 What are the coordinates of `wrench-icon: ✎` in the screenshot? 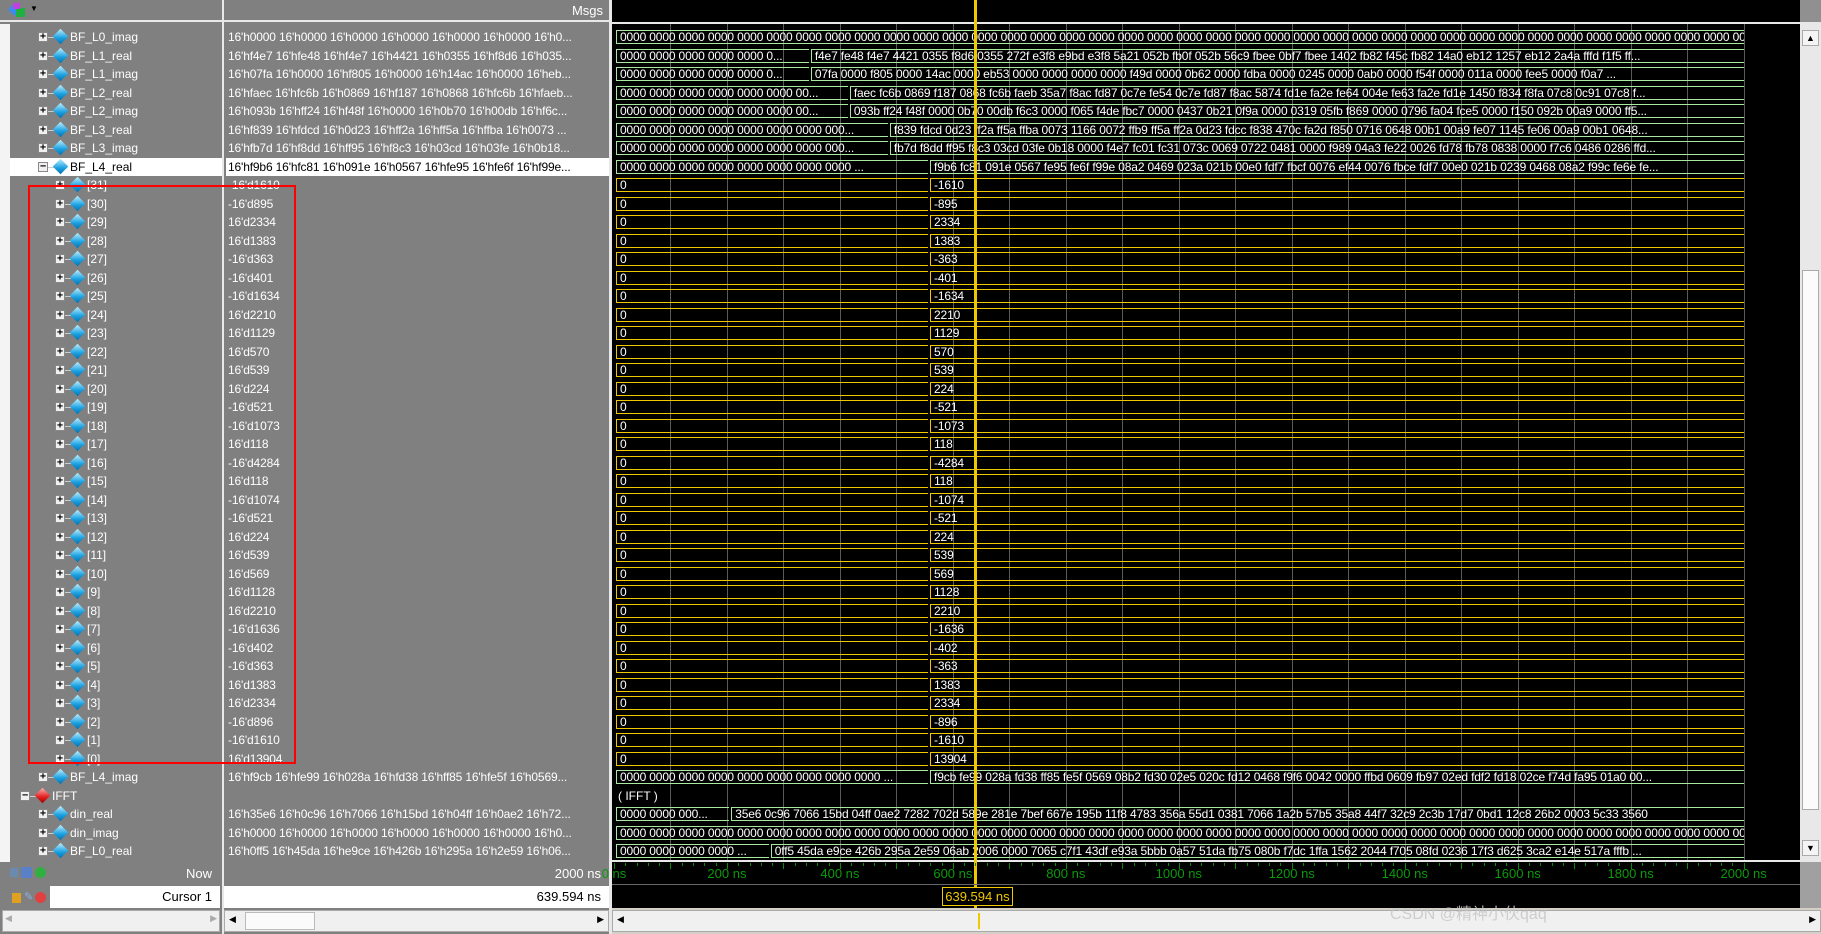 It's located at (28, 897).